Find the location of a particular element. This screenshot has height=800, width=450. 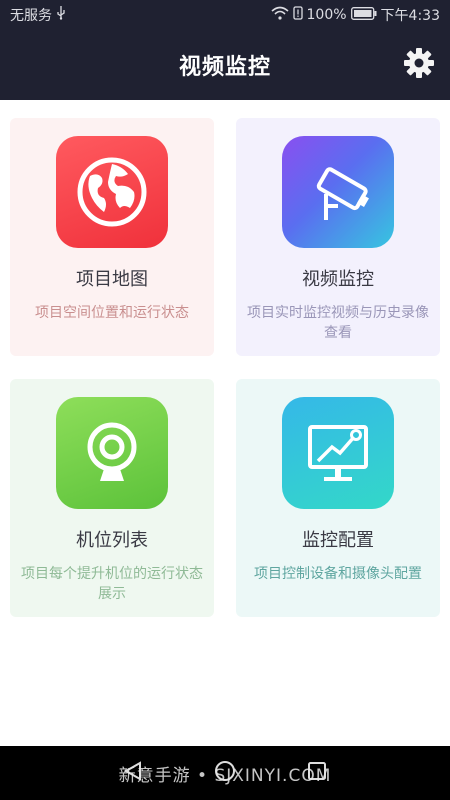

webcam-icon is located at coordinates (112, 453).